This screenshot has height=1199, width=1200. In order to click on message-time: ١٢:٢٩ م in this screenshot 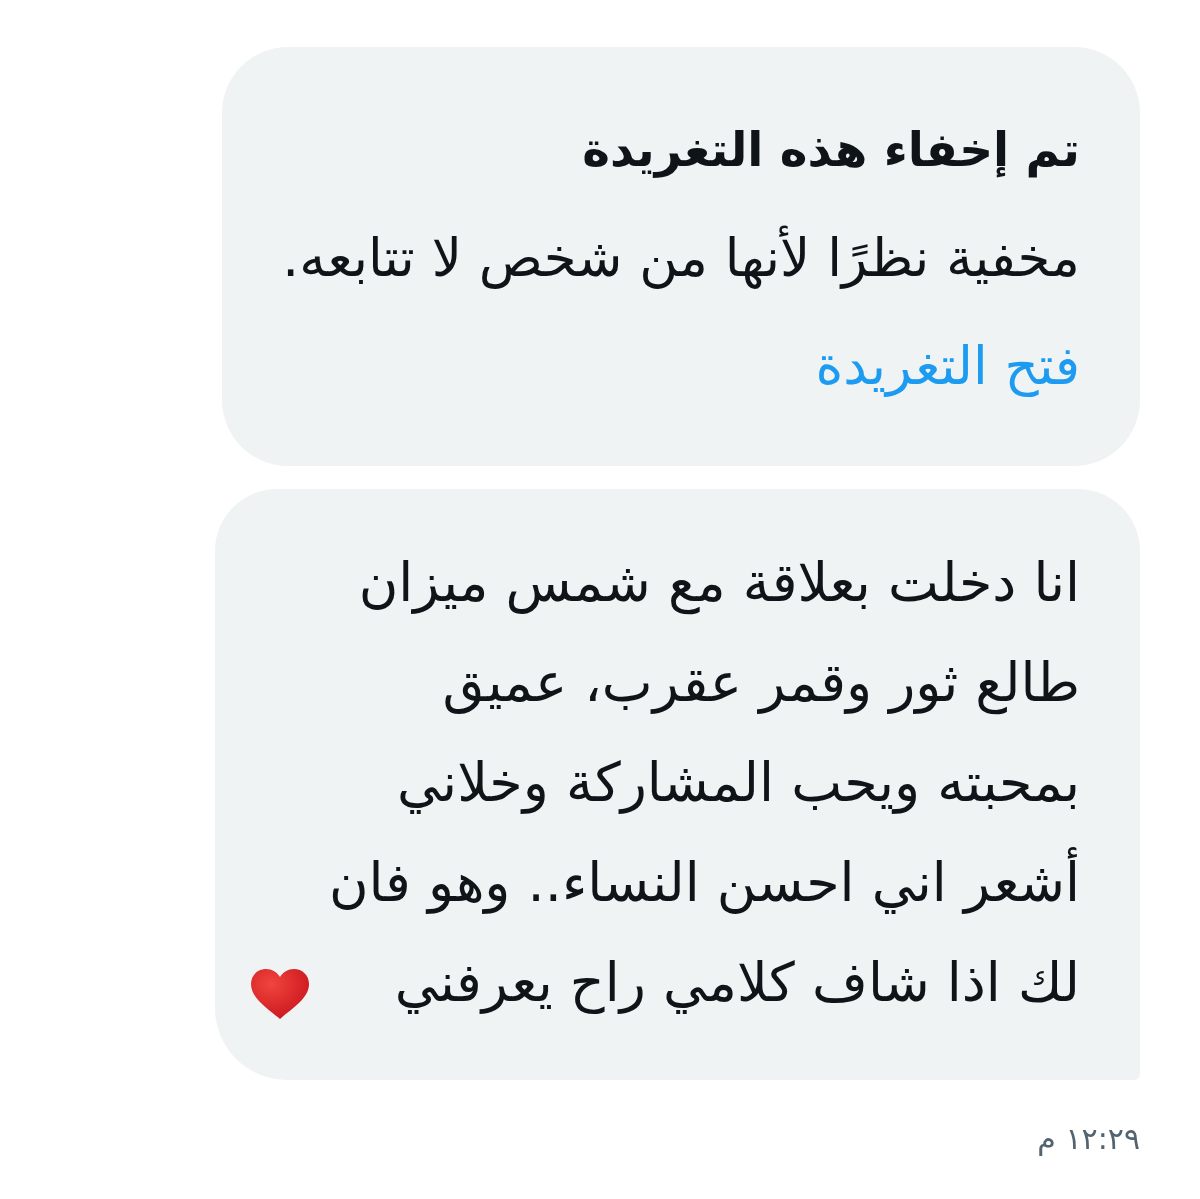, I will do `click(1088, 1138)`.